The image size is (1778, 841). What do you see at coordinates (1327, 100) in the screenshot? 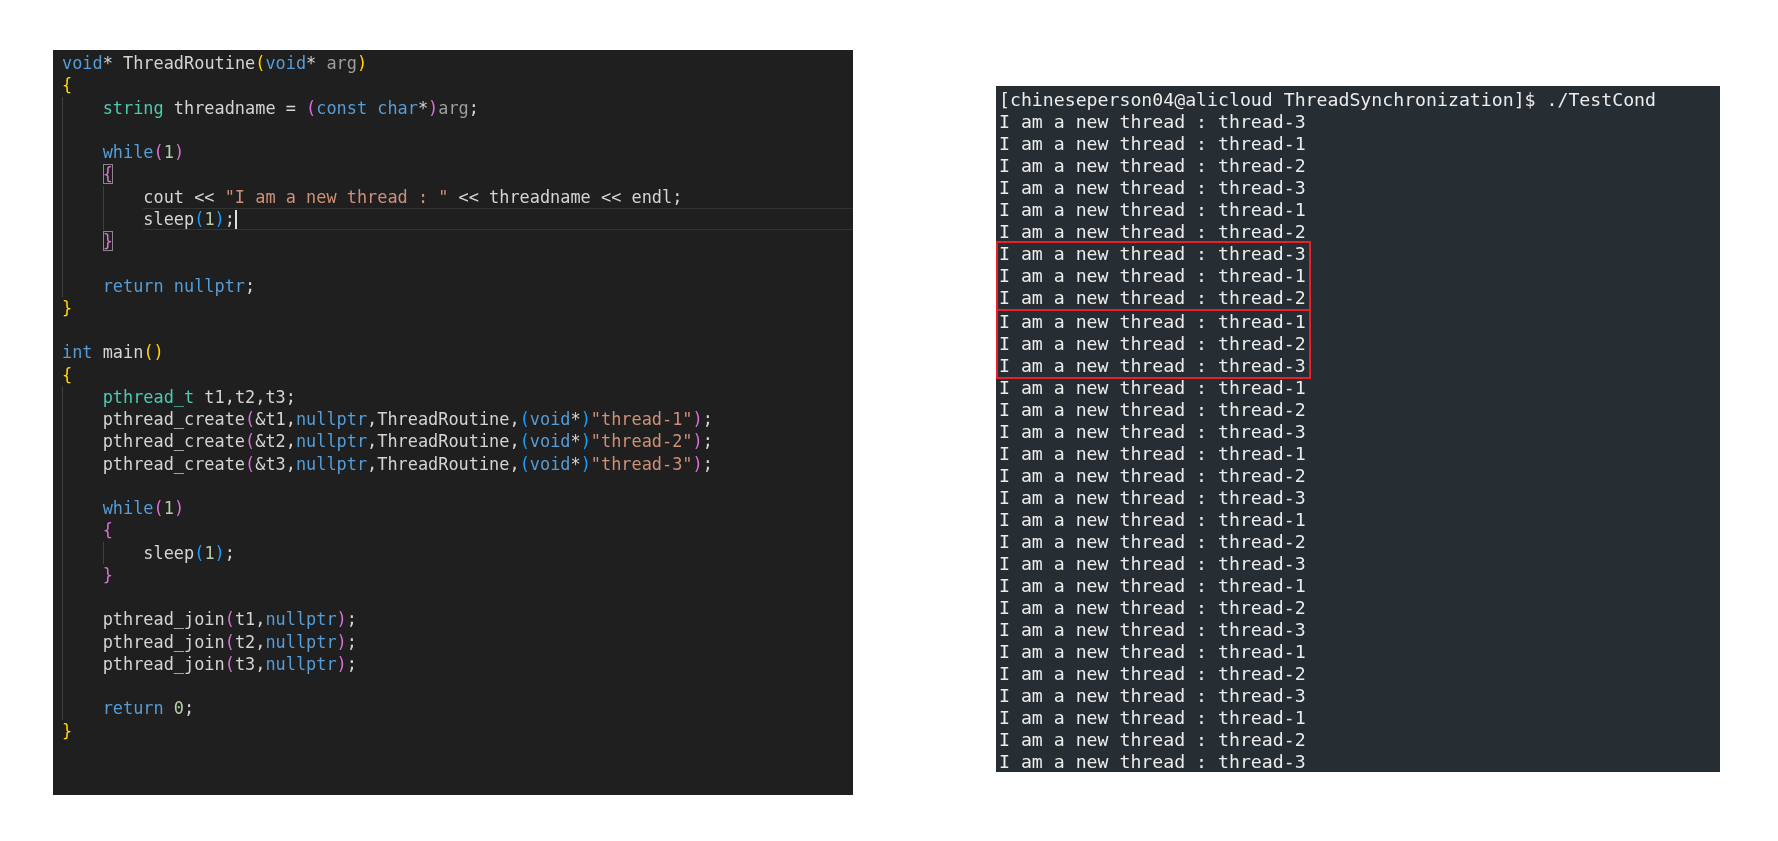
I see `terminal-line: [chineseperson04@alicloud ThreadSynchronization]$ ./TestCond` at bounding box center [1327, 100].